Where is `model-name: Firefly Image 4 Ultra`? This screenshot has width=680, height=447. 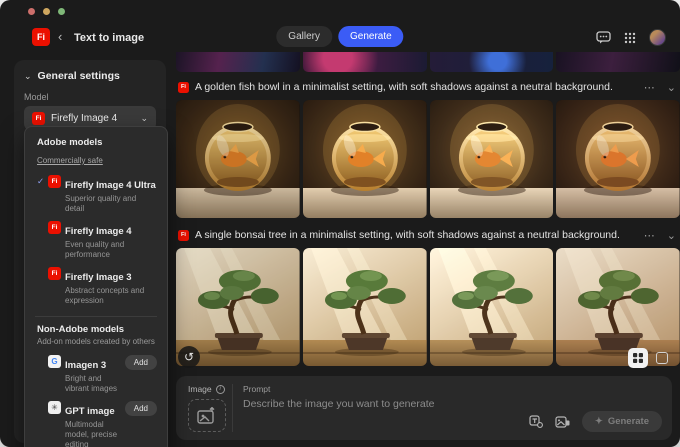 model-name: Firefly Image 4 Ultra is located at coordinates (110, 185).